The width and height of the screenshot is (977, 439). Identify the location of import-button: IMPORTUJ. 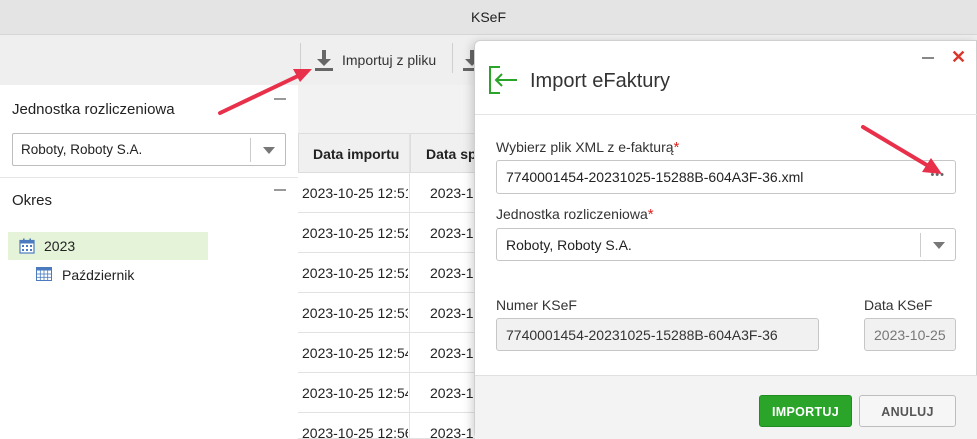
(805, 411).